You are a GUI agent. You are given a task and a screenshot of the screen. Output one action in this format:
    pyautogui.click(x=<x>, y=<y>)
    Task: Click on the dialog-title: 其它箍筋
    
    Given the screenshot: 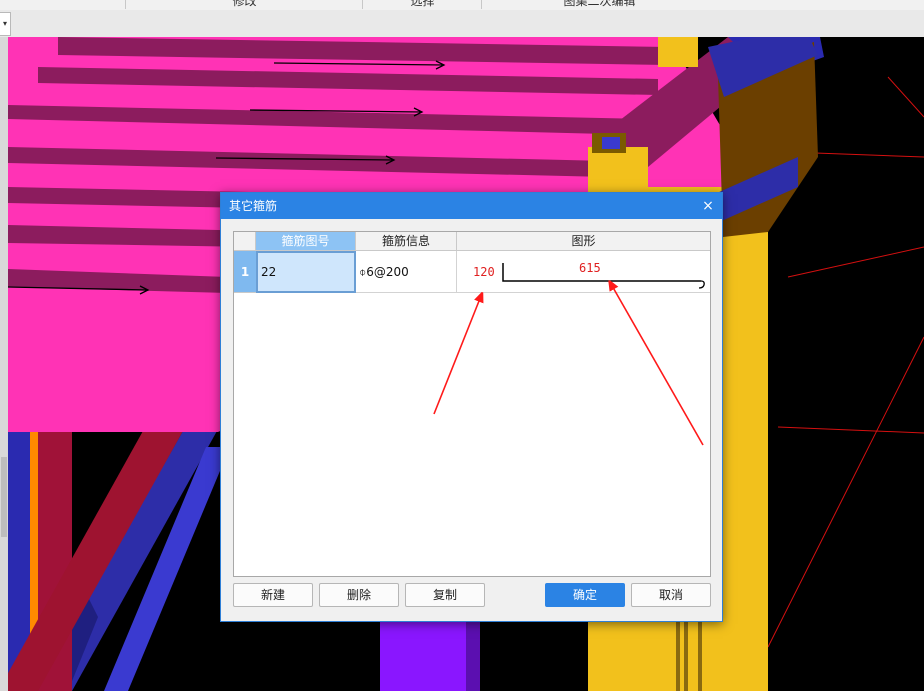 What is the action you would take?
    pyautogui.click(x=253, y=206)
    